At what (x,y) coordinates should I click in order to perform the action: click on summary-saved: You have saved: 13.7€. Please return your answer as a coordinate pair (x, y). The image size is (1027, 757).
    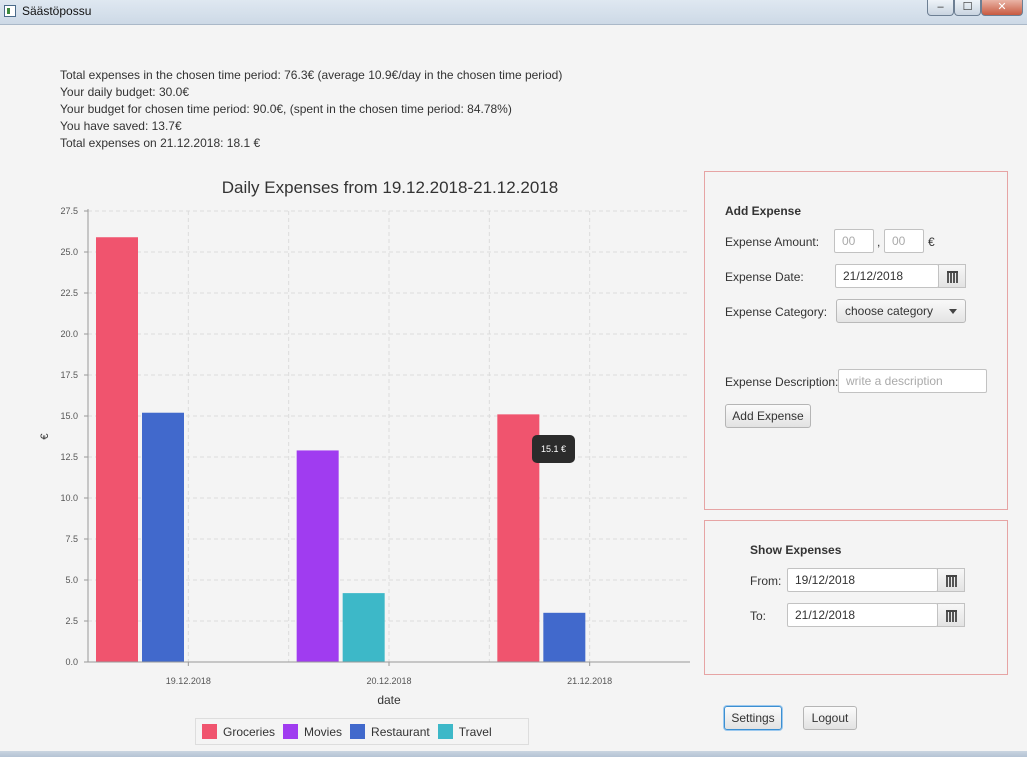
    Looking at the image, I should click on (121, 126).